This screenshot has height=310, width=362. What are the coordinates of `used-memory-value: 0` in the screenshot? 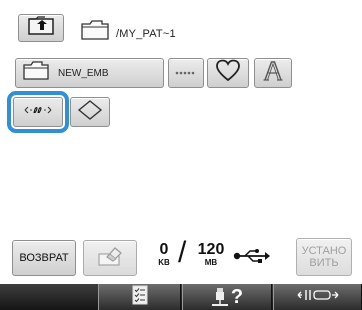 It's located at (164, 249).